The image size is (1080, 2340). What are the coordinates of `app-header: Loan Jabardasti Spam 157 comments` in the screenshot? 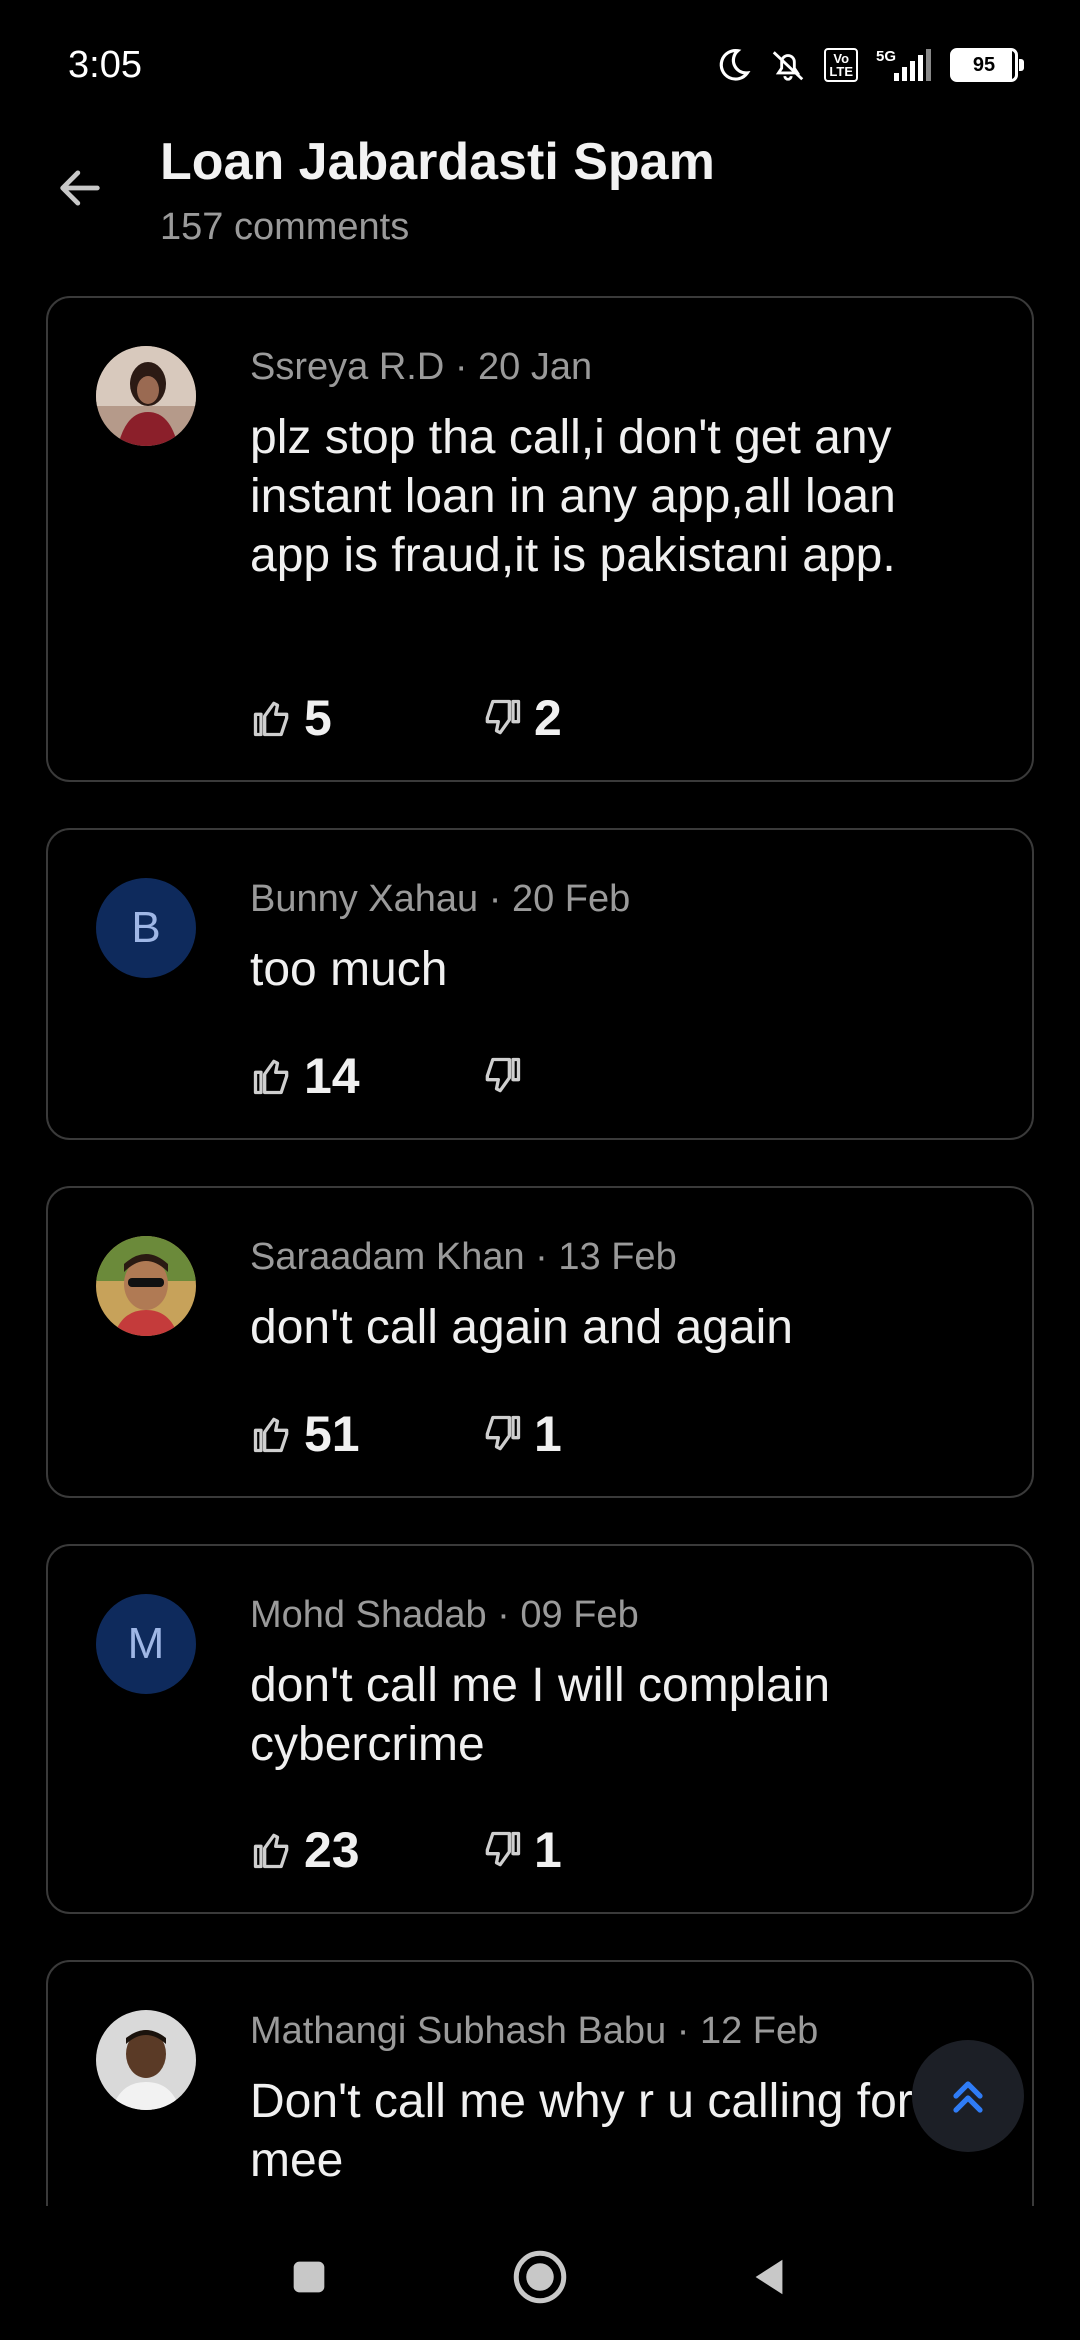 It's located at (540, 195).